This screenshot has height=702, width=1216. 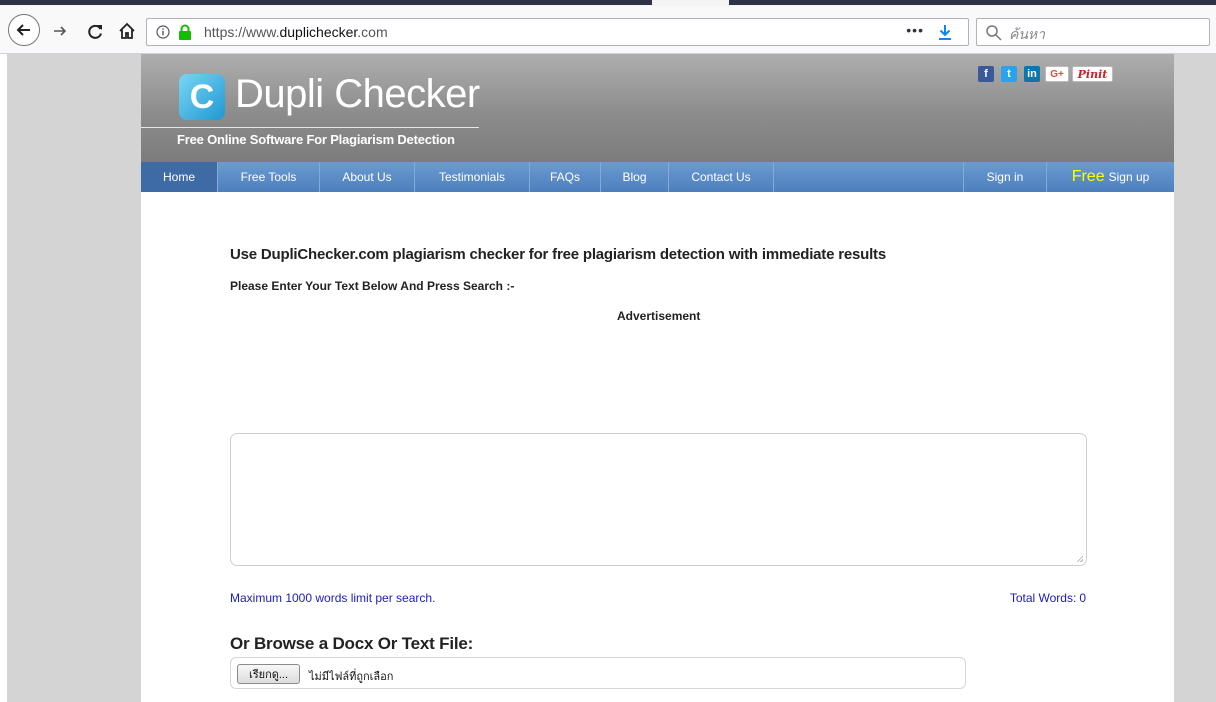 I want to click on tab-strip-left, so click(x=326, y=2).